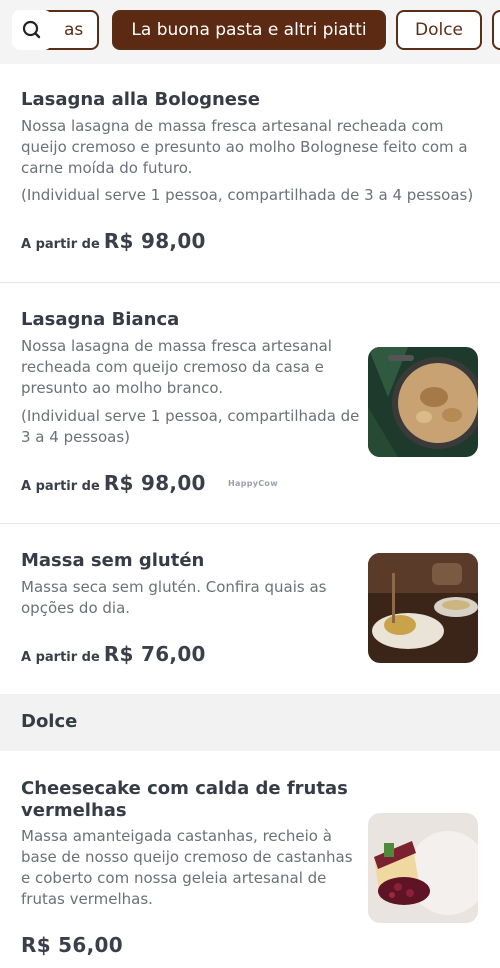 This screenshot has height=968, width=500. What do you see at coordinates (176, 346) in the screenshot?
I see `description-line: Nossa lasagna de massa fresca artesanal` at bounding box center [176, 346].